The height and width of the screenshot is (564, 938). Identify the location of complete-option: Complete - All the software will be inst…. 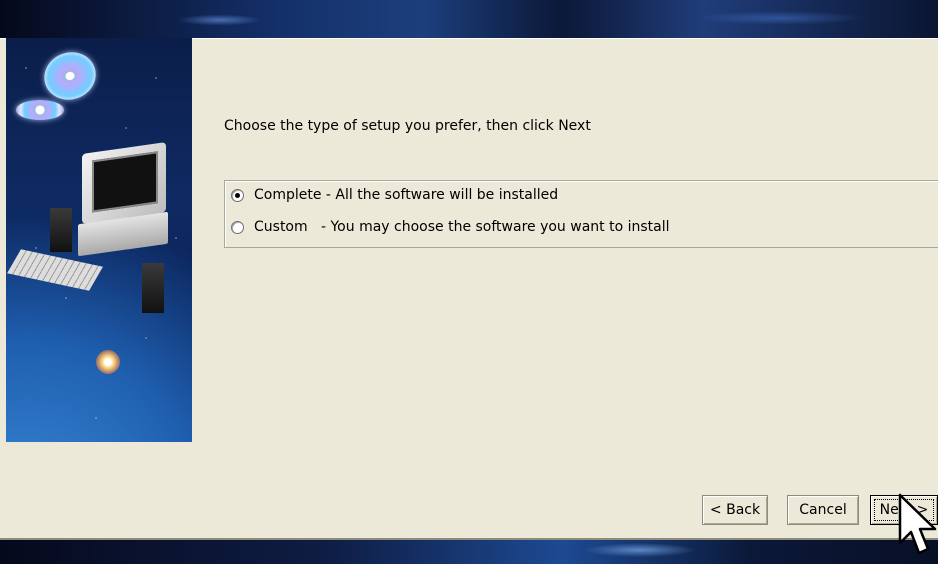
(394, 195).